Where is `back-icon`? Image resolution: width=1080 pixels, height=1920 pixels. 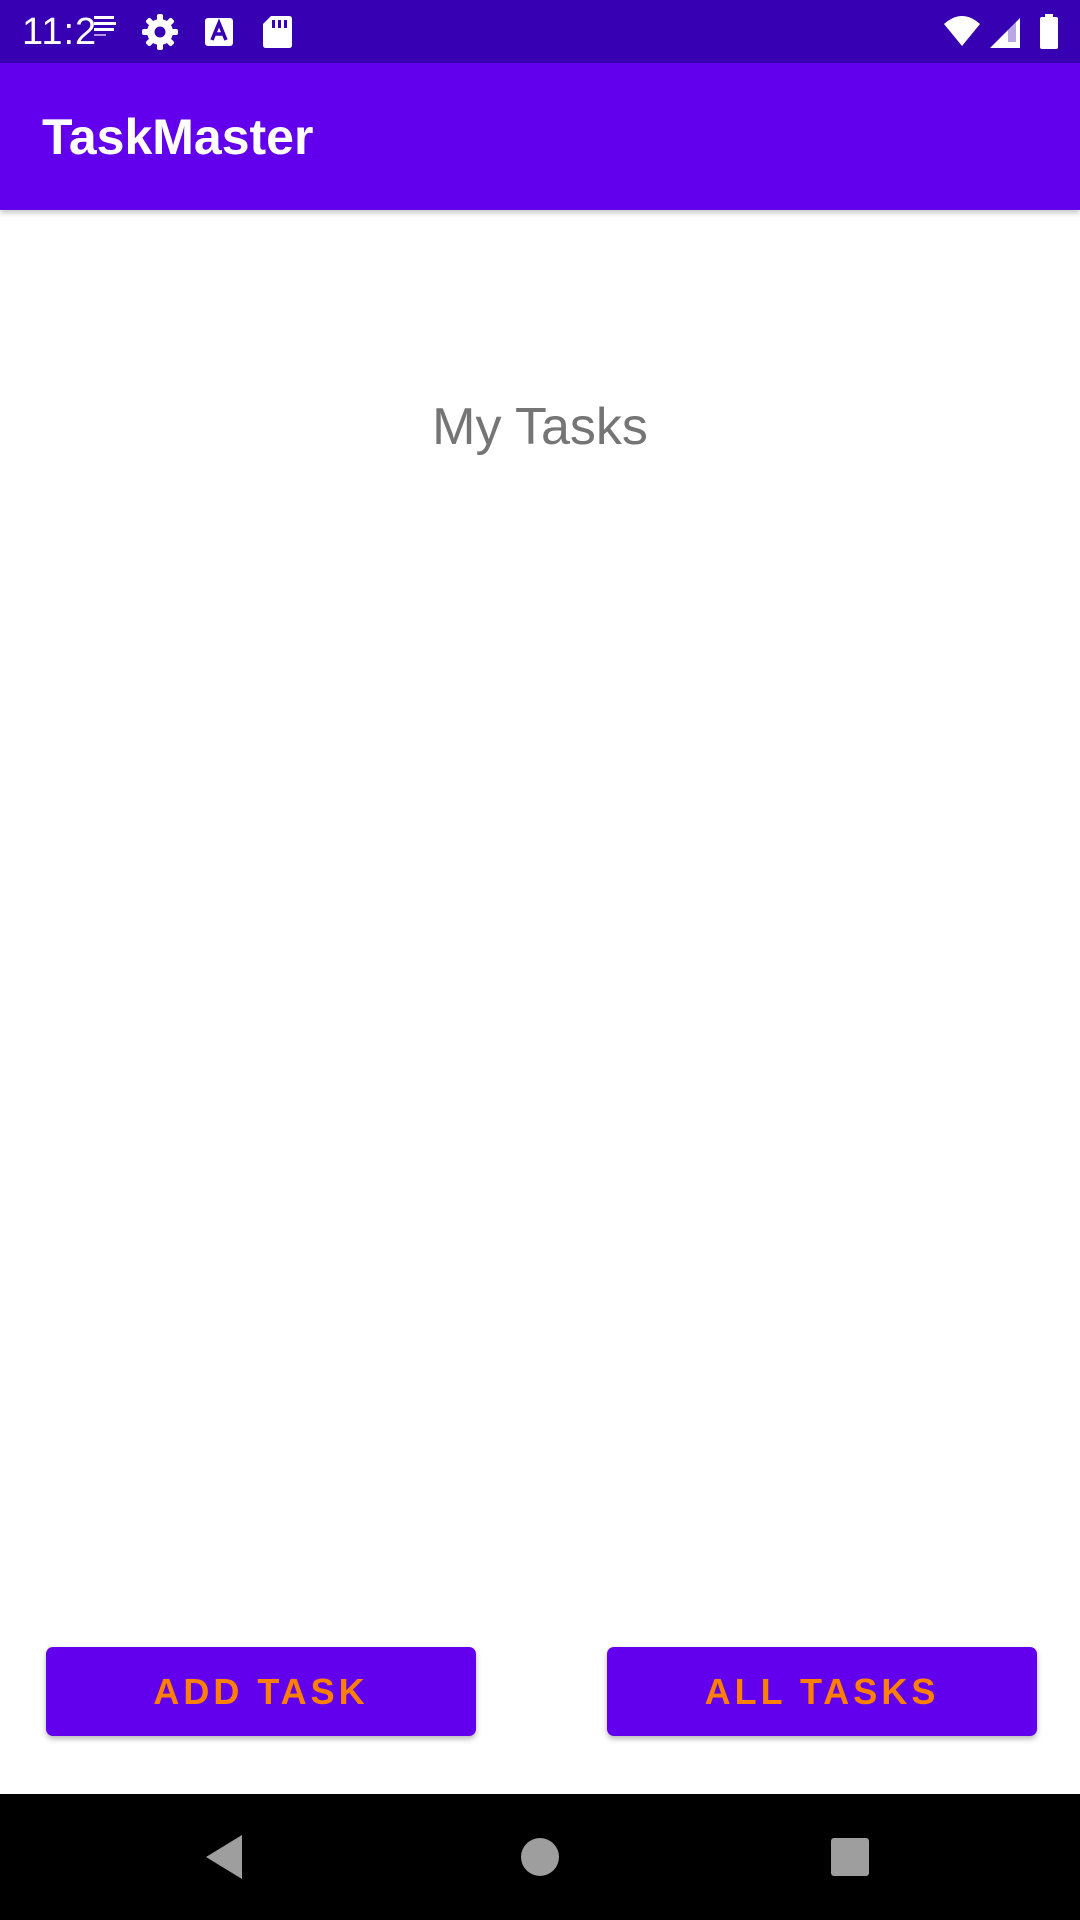 back-icon is located at coordinates (226, 1857).